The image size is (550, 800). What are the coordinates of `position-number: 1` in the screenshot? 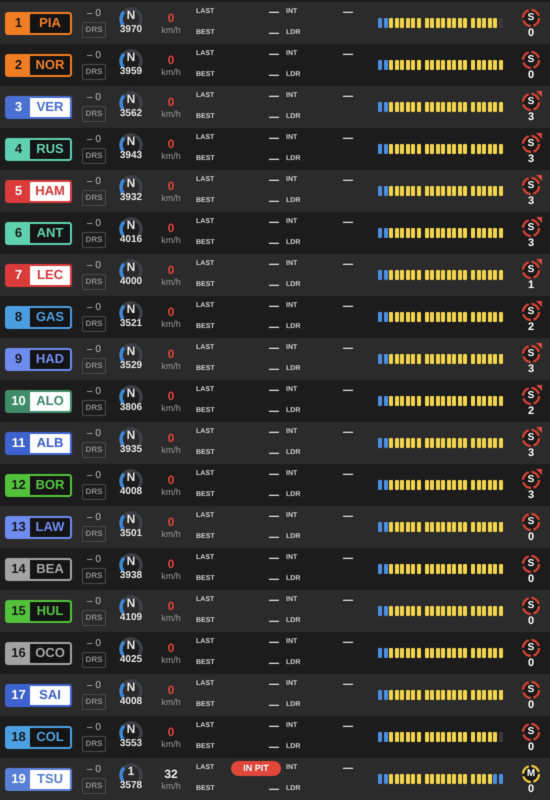 It's located at (19, 23).